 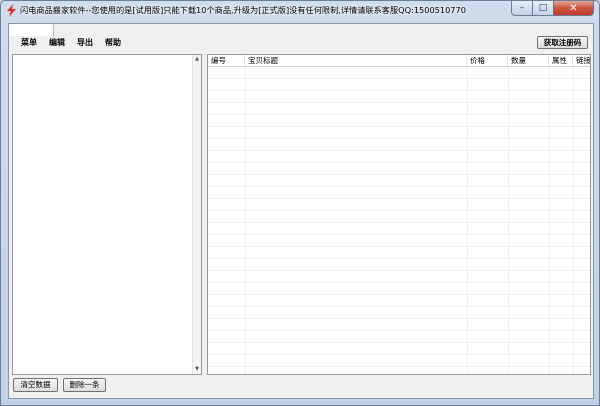 I want to click on column-header-title: 宝贝标题, so click(x=356, y=60).